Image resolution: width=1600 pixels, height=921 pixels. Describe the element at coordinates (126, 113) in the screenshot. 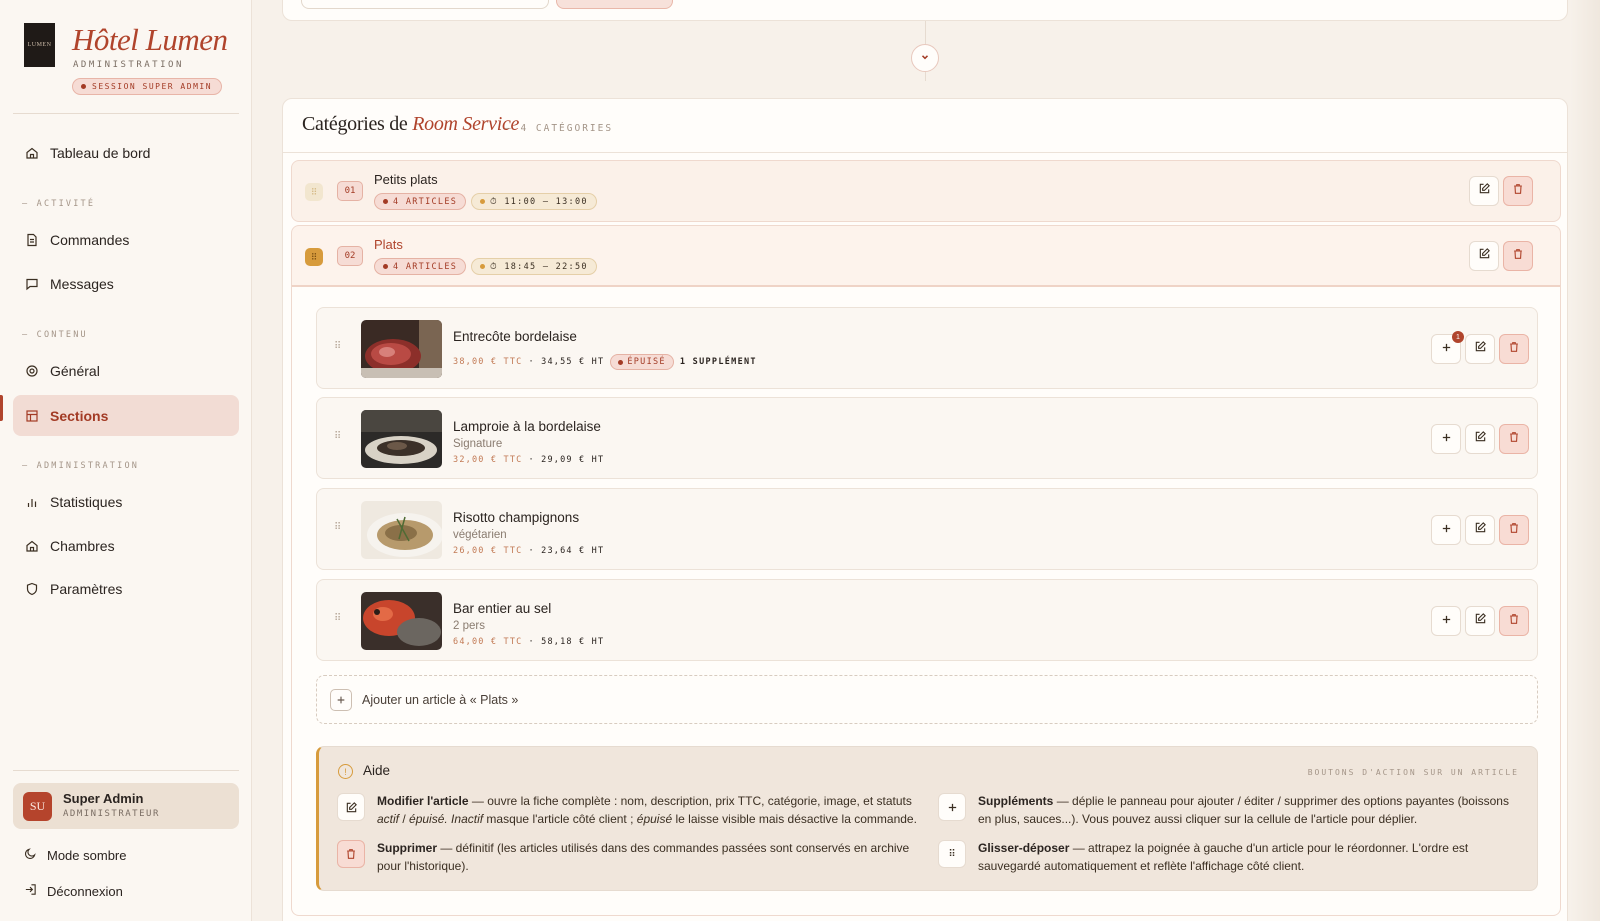

I see `sidebar-divider` at that location.